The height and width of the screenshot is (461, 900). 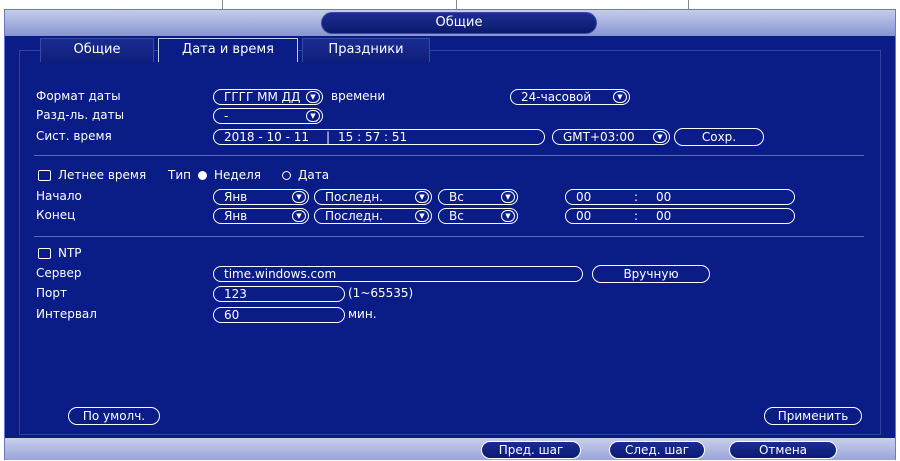 I want to click on radio-week-label: Неделя, so click(x=237, y=175).